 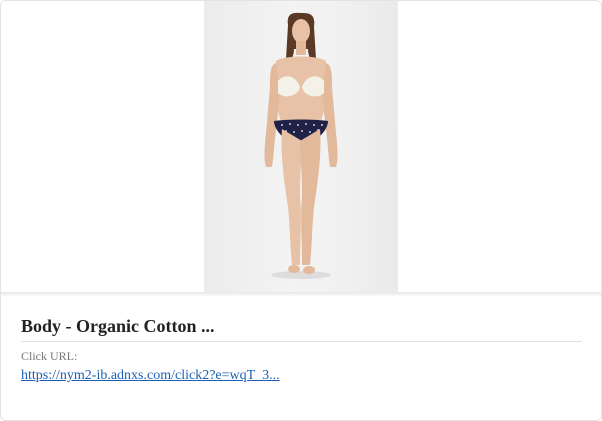 What do you see at coordinates (49, 356) in the screenshot?
I see `click-url-label: Click URL:` at bounding box center [49, 356].